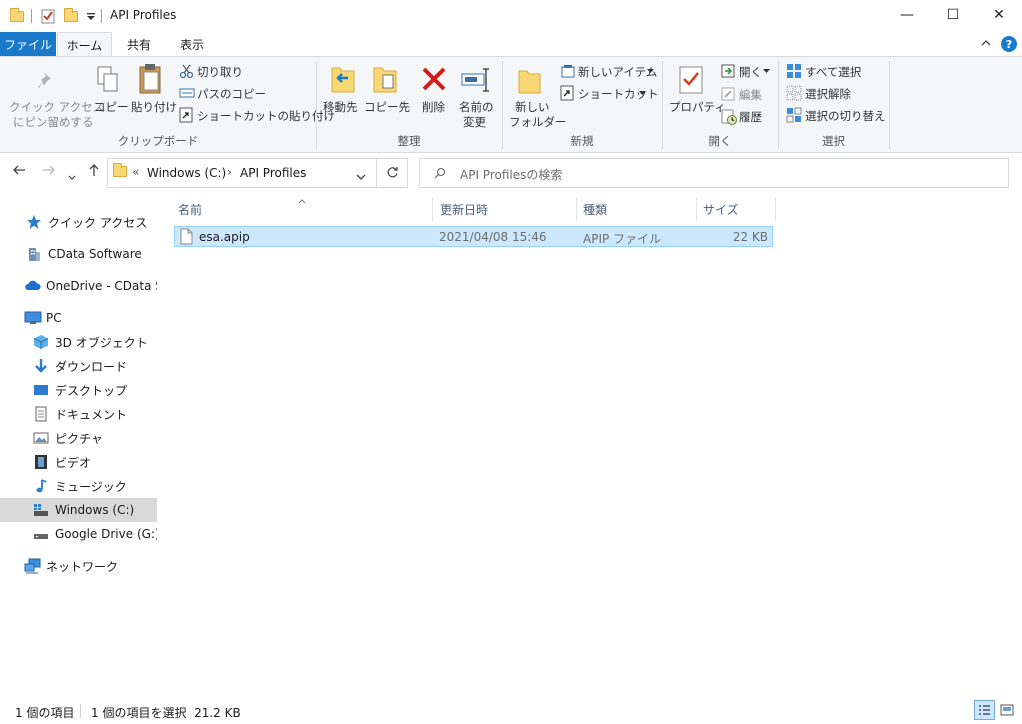  What do you see at coordinates (34, 222) in the screenshot?
I see `star-icon` at bounding box center [34, 222].